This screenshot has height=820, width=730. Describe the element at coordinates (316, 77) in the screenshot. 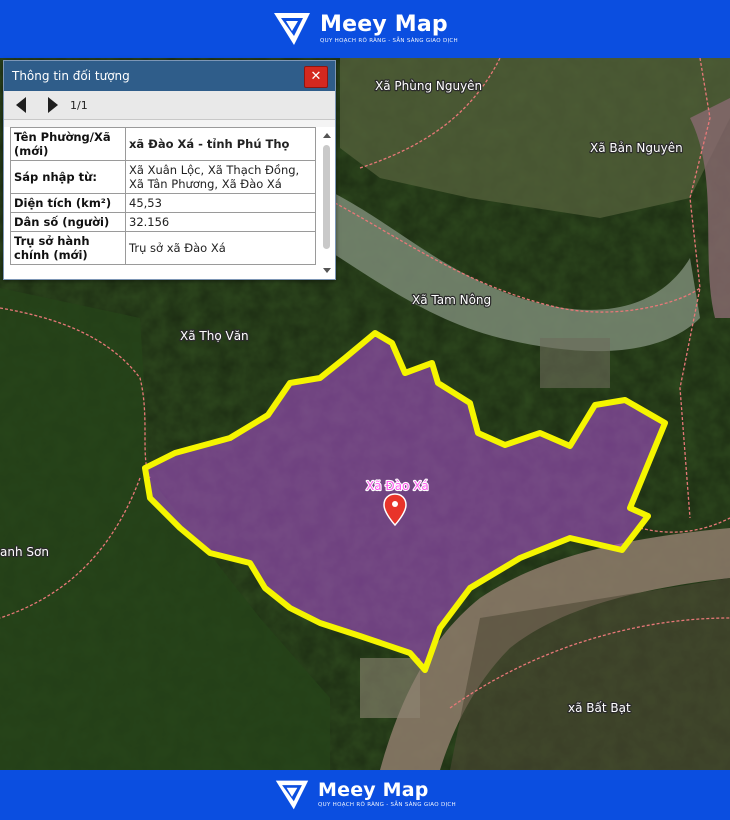

I see `close-button: ✕` at that location.